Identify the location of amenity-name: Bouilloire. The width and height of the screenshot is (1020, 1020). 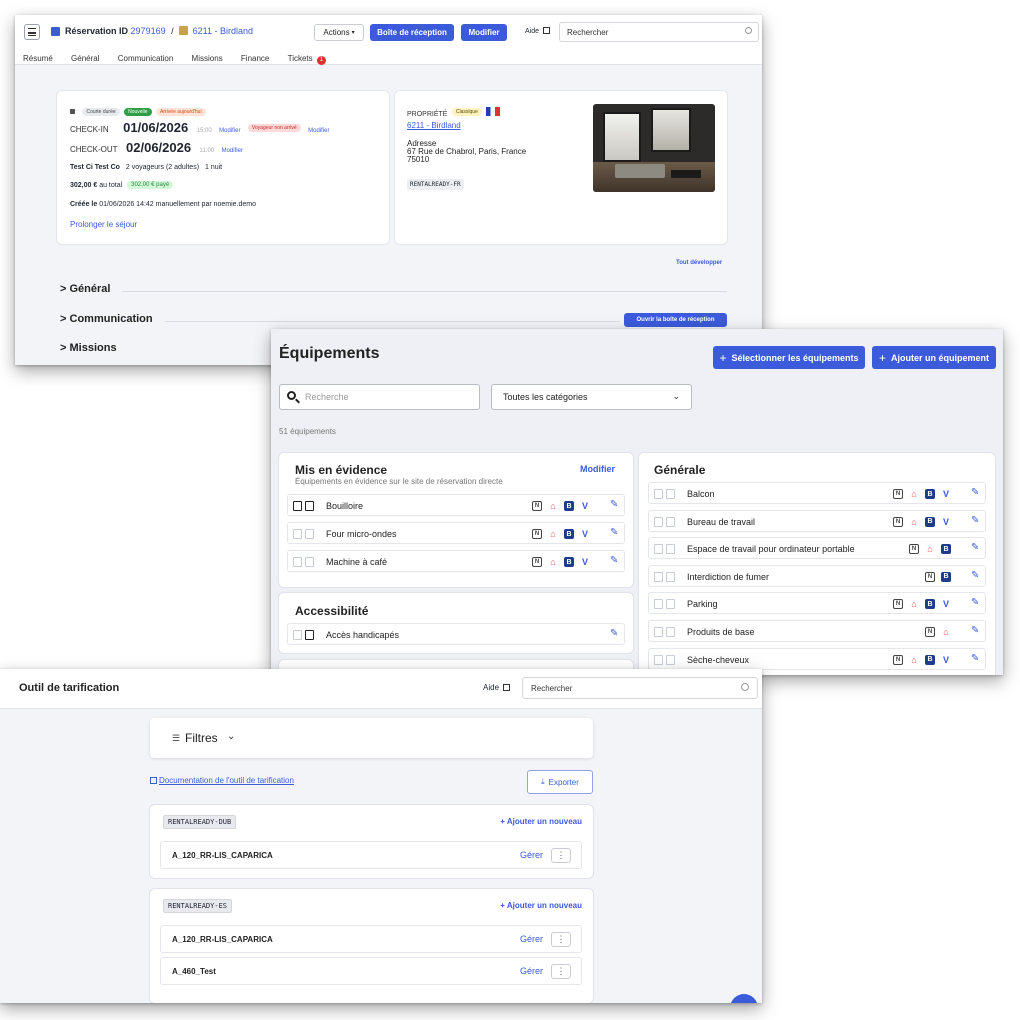
(345, 506).